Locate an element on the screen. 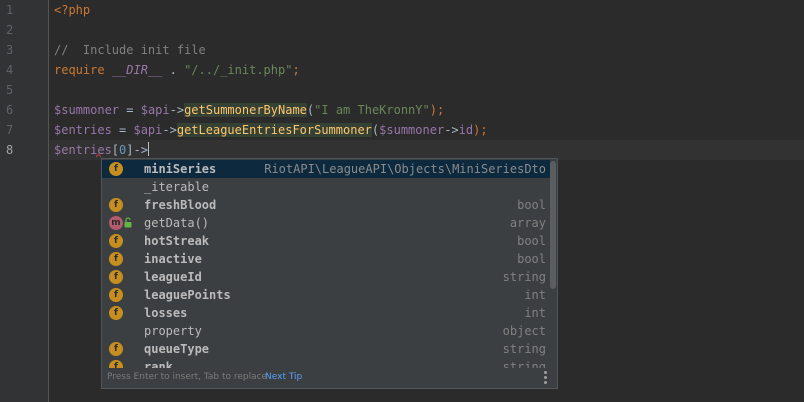 This screenshot has height=402, width=804. public-unlock-icon is located at coordinates (128, 222).